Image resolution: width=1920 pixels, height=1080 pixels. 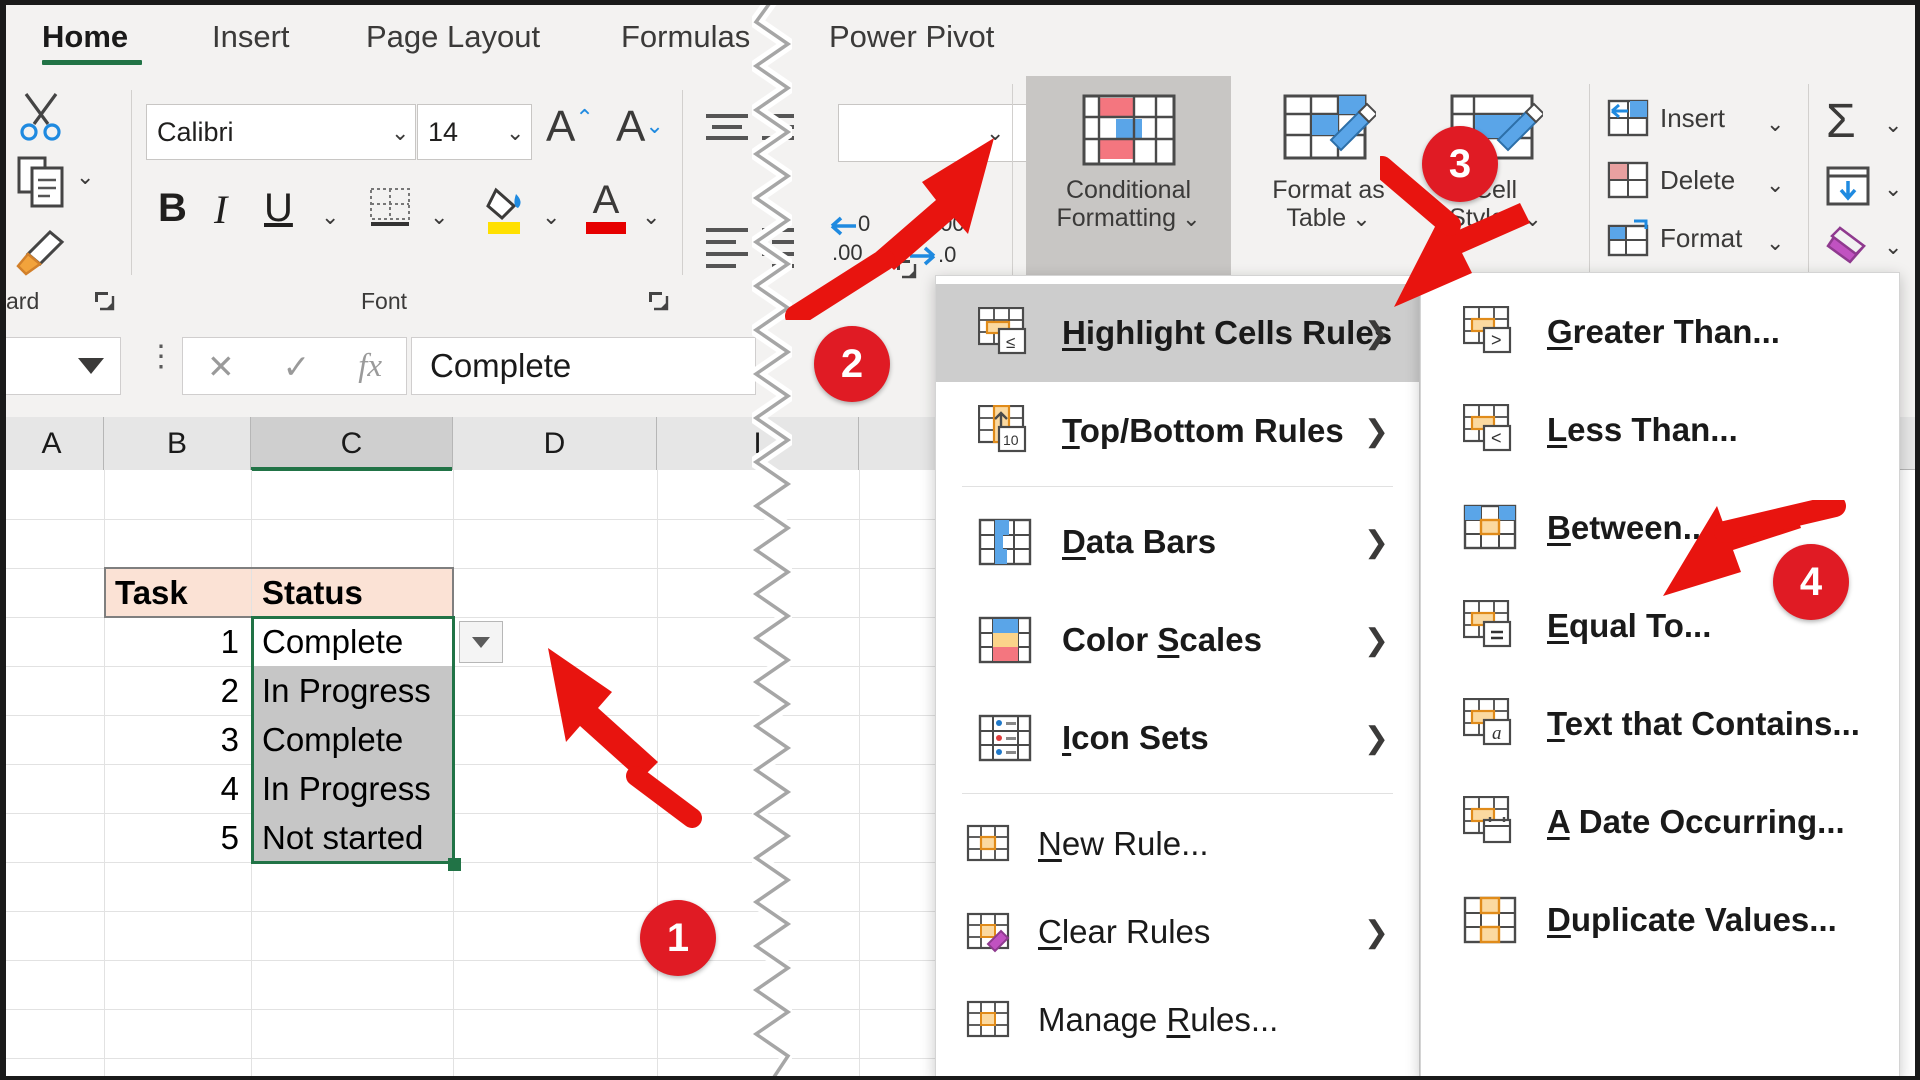 What do you see at coordinates (390, 208) in the screenshot?
I see `borders-button` at bounding box center [390, 208].